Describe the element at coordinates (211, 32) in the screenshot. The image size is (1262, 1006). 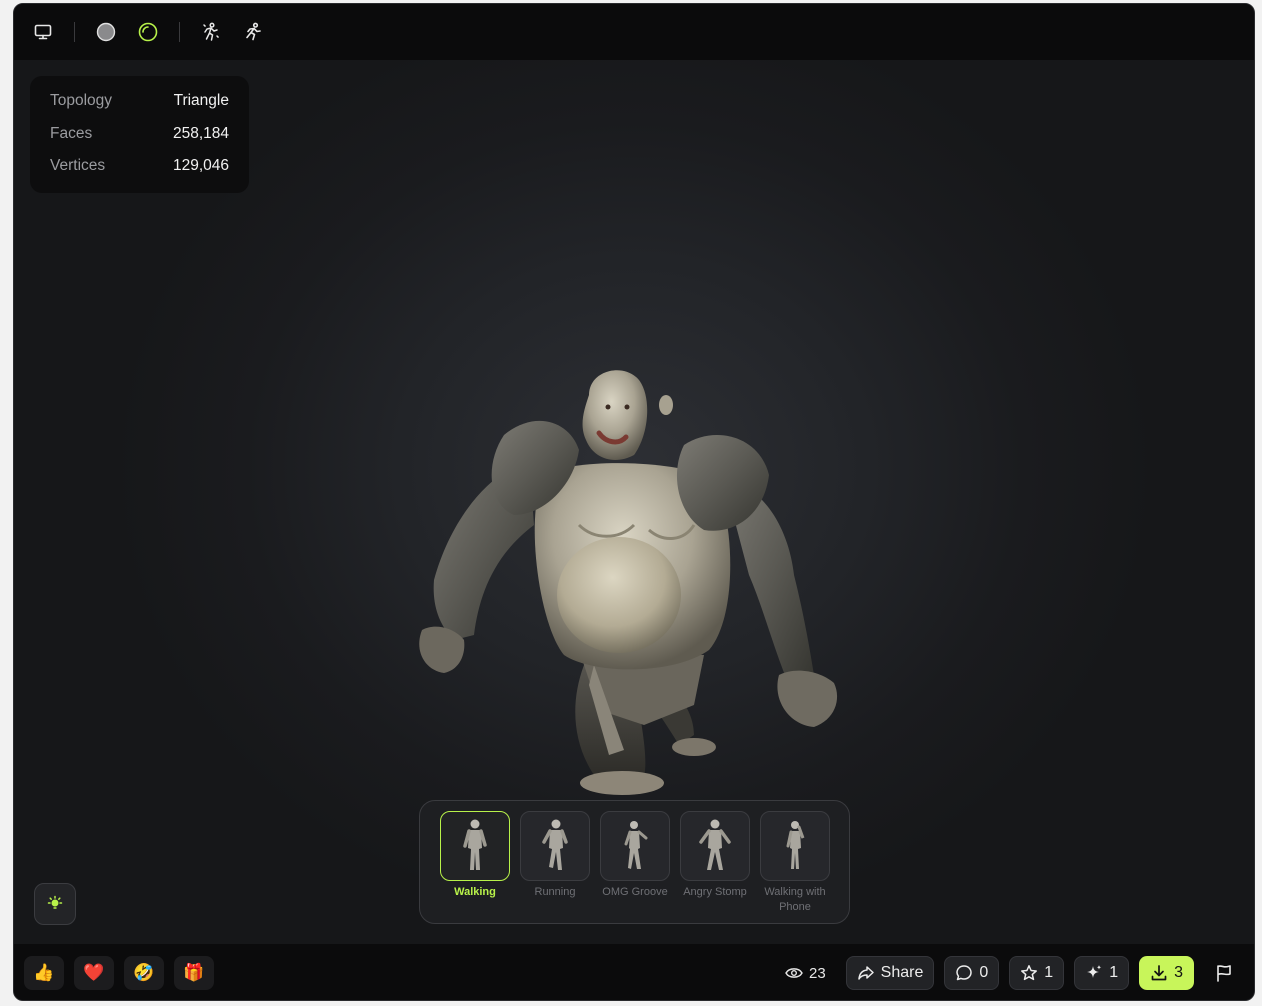
I see `skeleton-icon` at that location.